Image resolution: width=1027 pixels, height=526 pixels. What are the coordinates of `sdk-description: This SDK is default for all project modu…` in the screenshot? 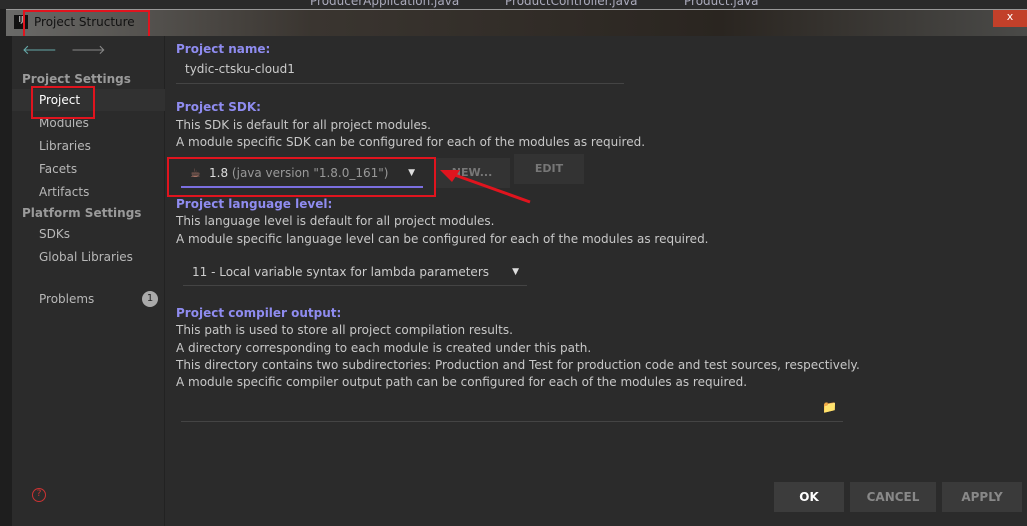 It's located at (303, 125).